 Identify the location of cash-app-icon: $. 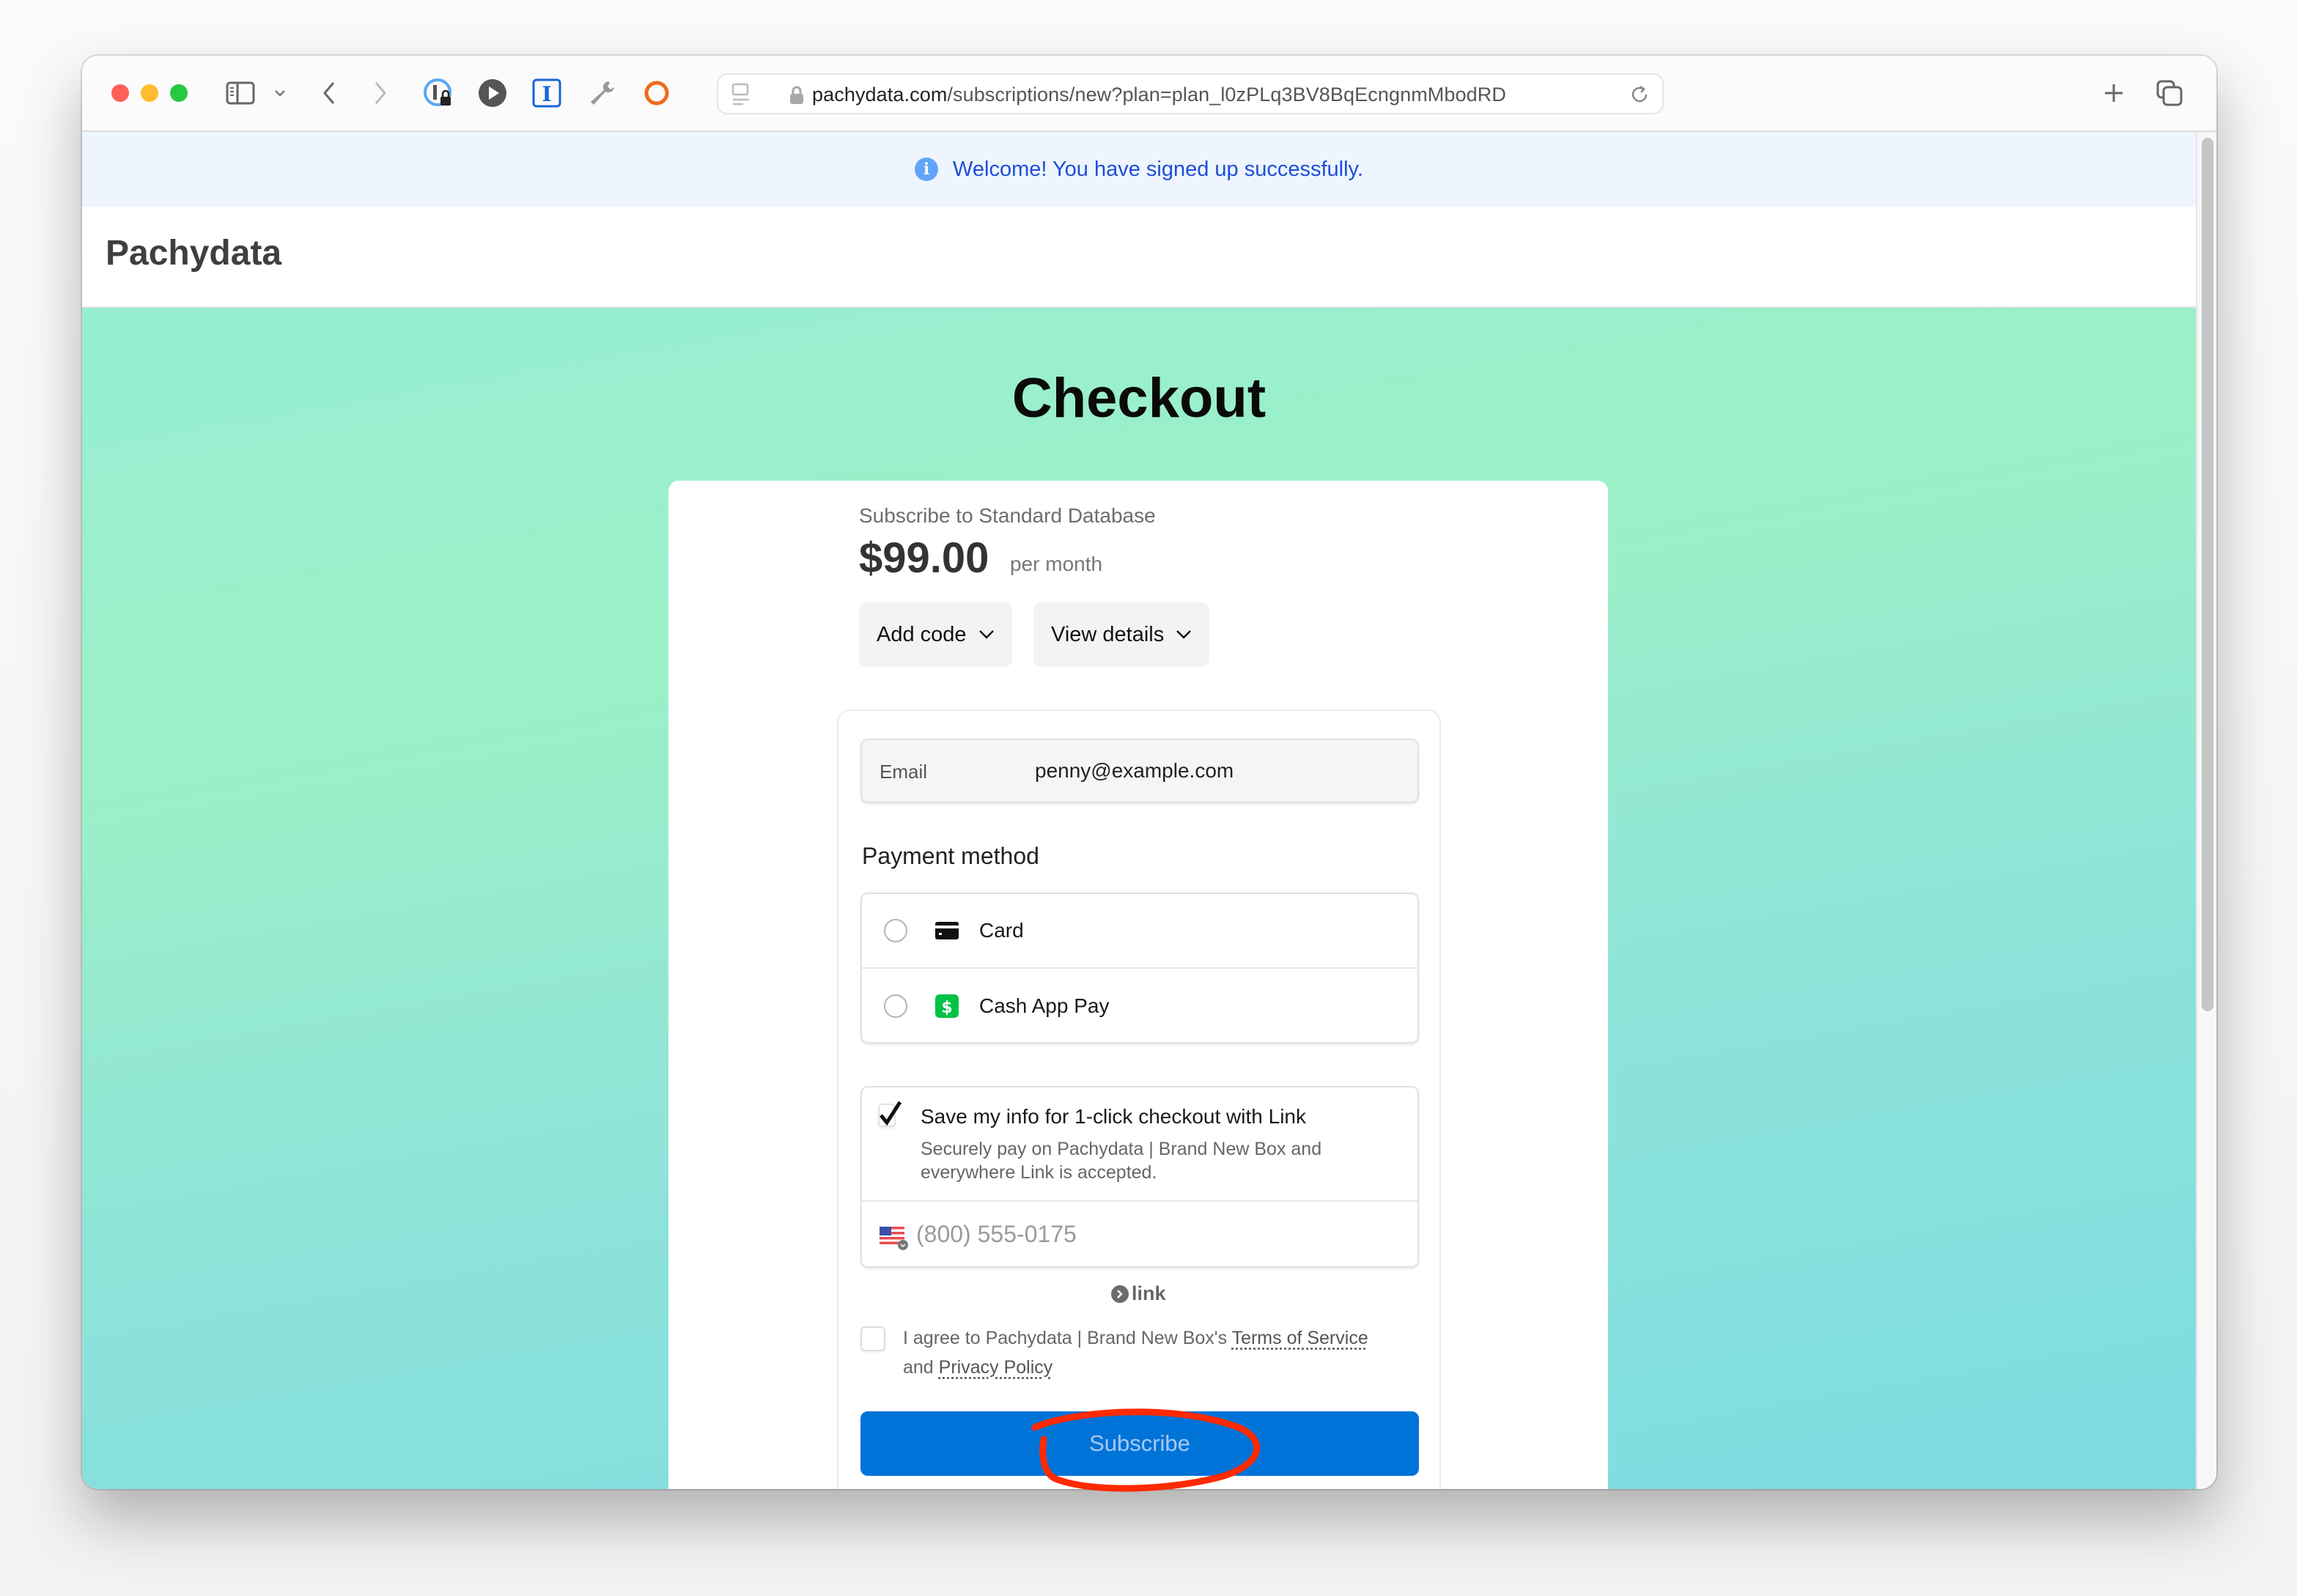
(947, 1006).